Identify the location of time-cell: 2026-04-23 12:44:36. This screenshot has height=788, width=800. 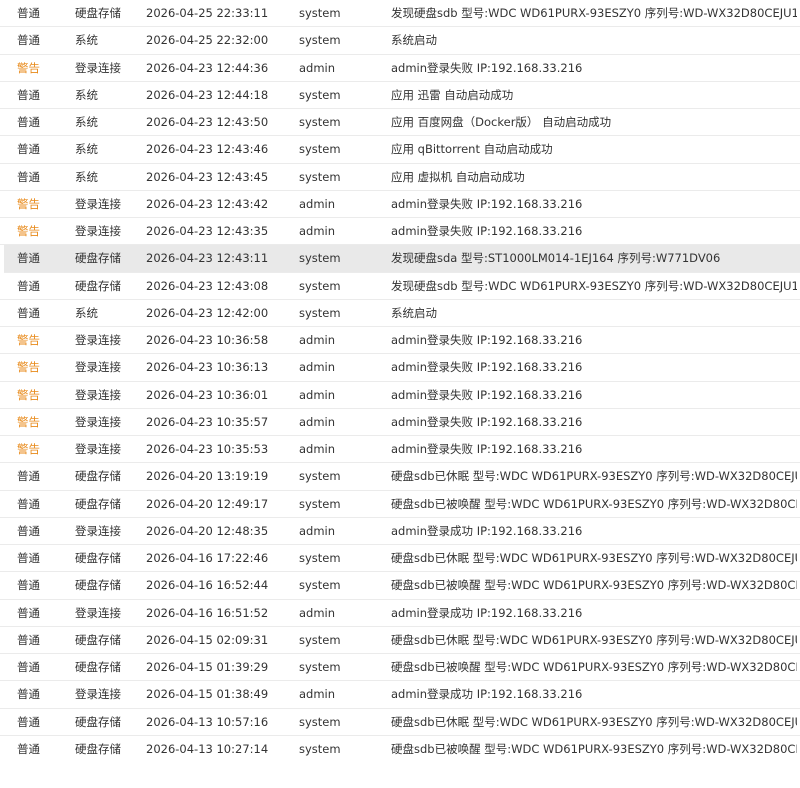
(207, 67).